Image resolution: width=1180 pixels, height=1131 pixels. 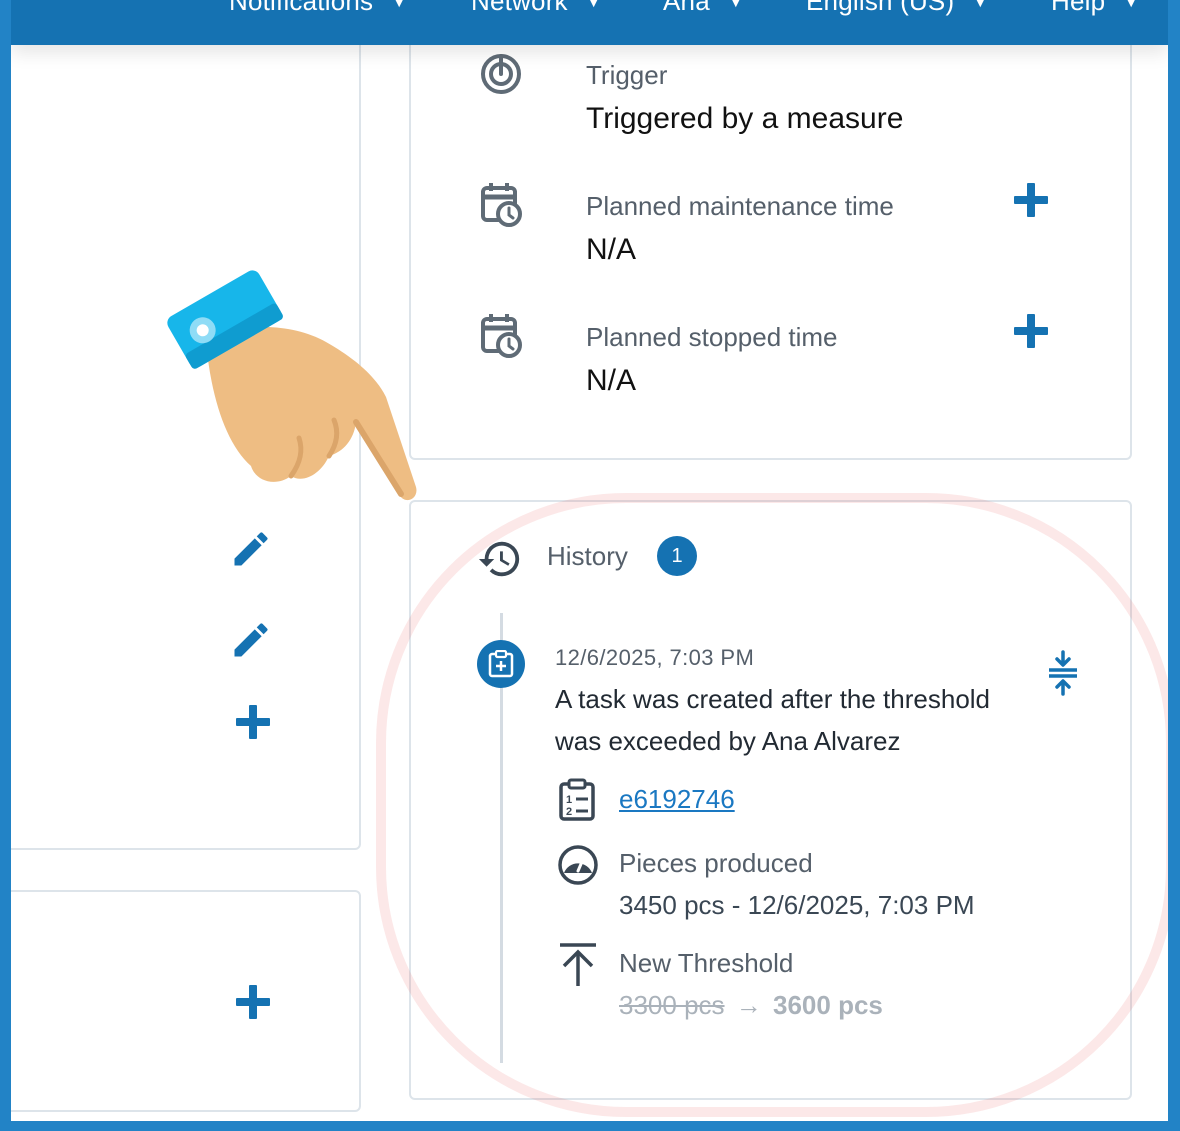 I want to click on trigger-label: Trigger, so click(x=627, y=75).